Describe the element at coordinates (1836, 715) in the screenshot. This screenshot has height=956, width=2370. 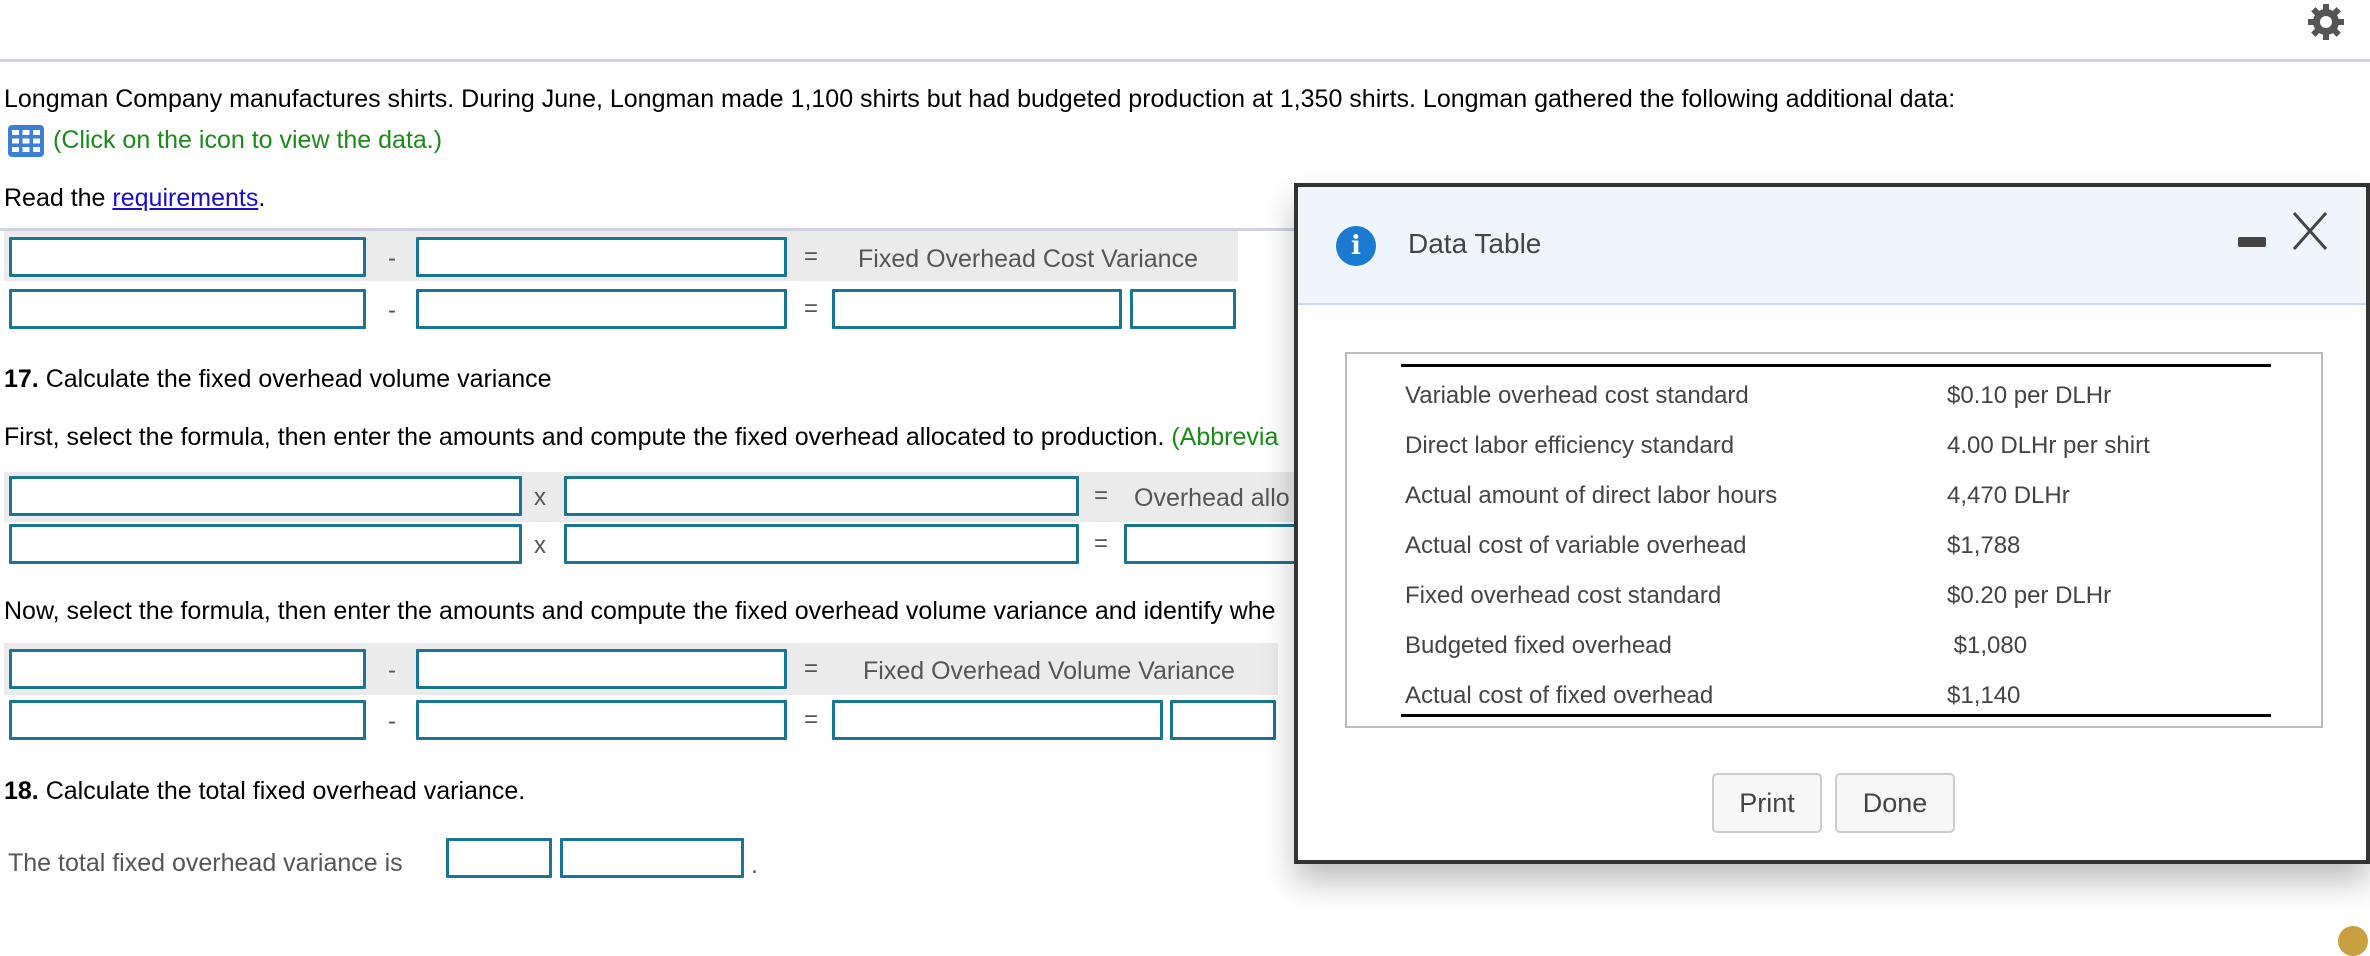
I see `table-bottom-rule` at that location.